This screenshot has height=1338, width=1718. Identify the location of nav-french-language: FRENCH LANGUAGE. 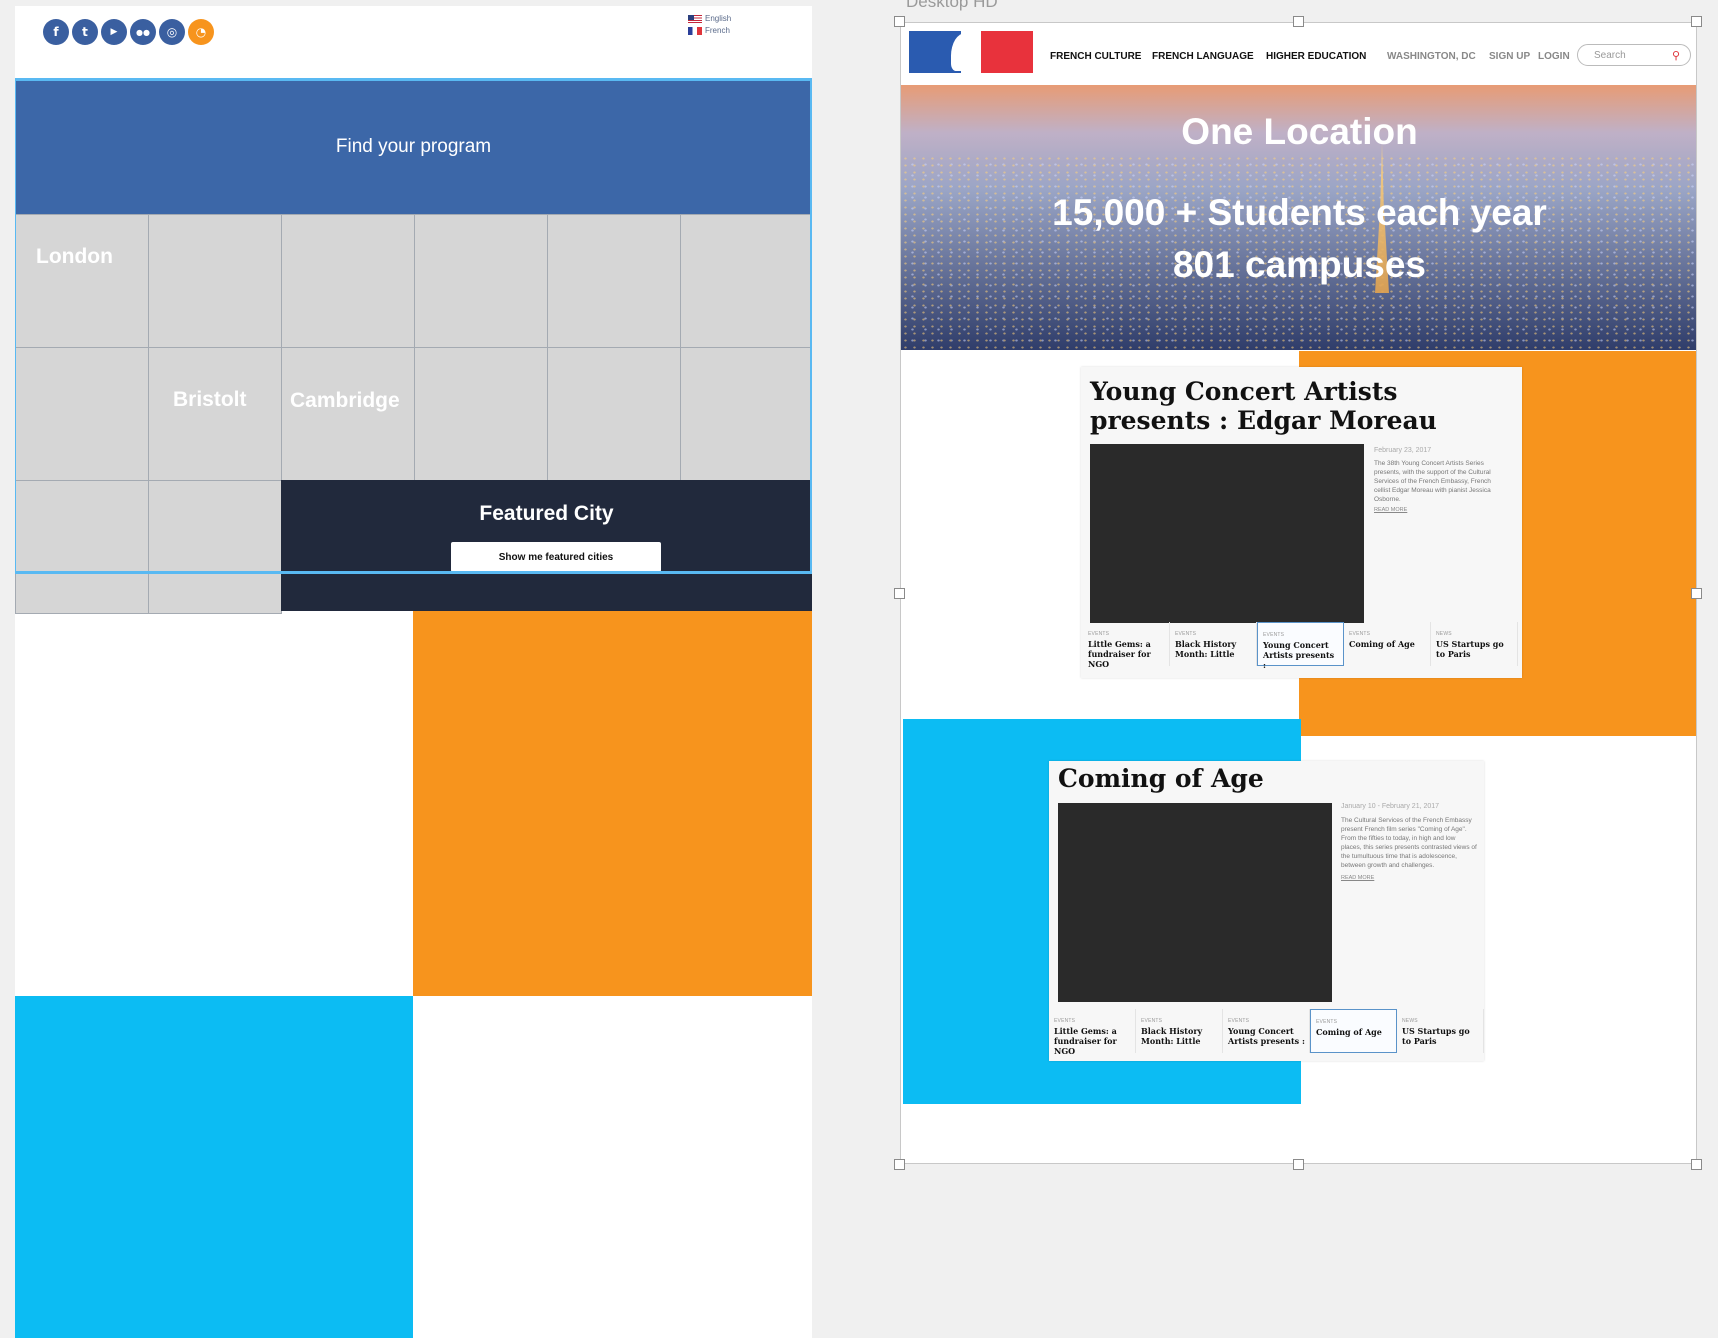
(1203, 56).